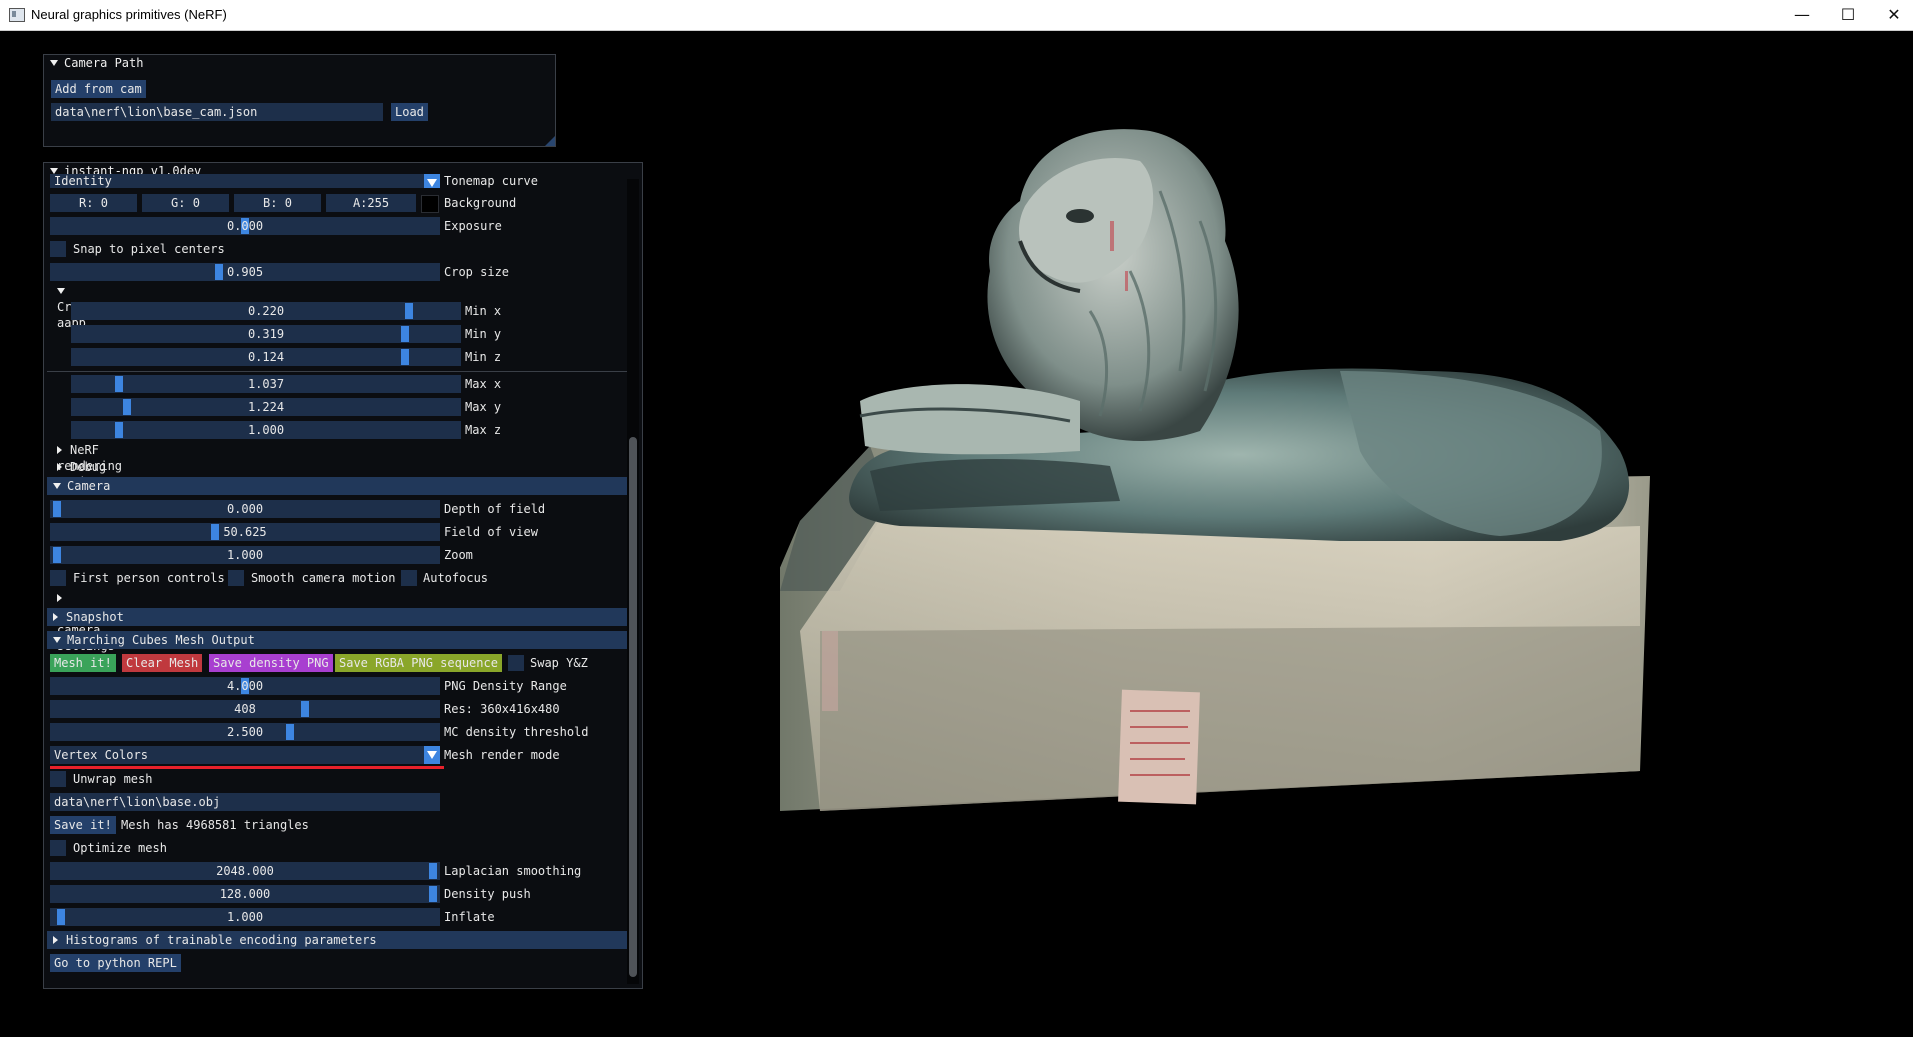 This screenshot has height=1037, width=1913. What do you see at coordinates (119, 430) in the screenshot?
I see `max-z-slider-grab` at bounding box center [119, 430].